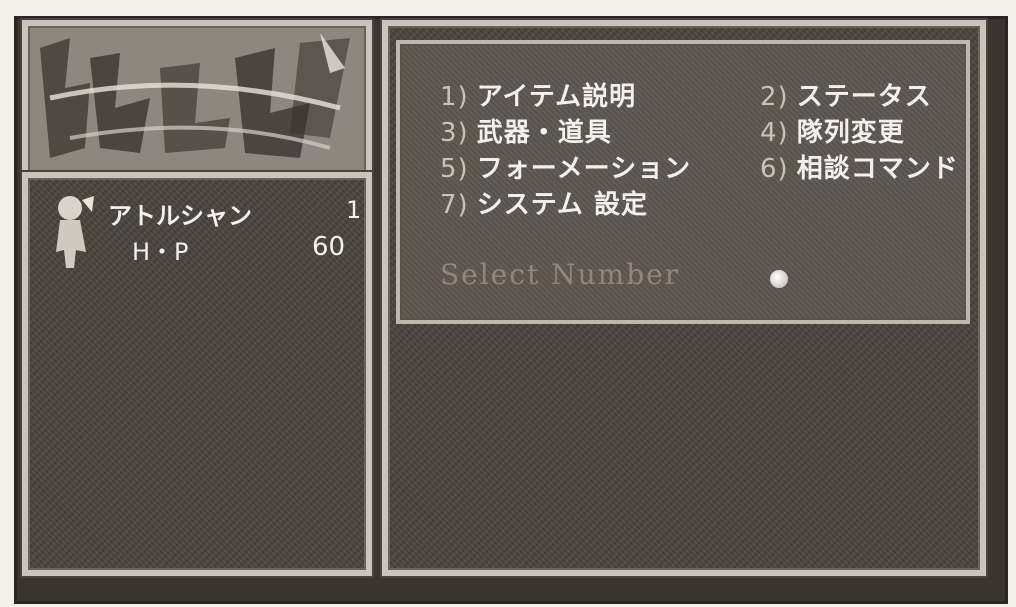 The width and height of the screenshot is (1016, 607). What do you see at coordinates (556, 97) in the screenshot?
I see `menu-label: アイテム説明` at bounding box center [556, 97].